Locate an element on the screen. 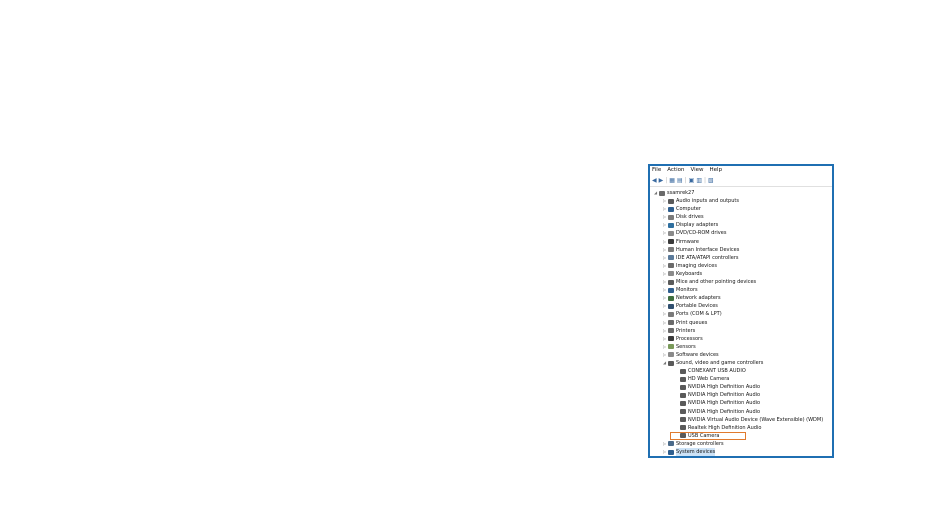 The height and width of the screenshot is (521, 950). tree-item: ▷ Imaging devices is located at coordinates (741, 266).